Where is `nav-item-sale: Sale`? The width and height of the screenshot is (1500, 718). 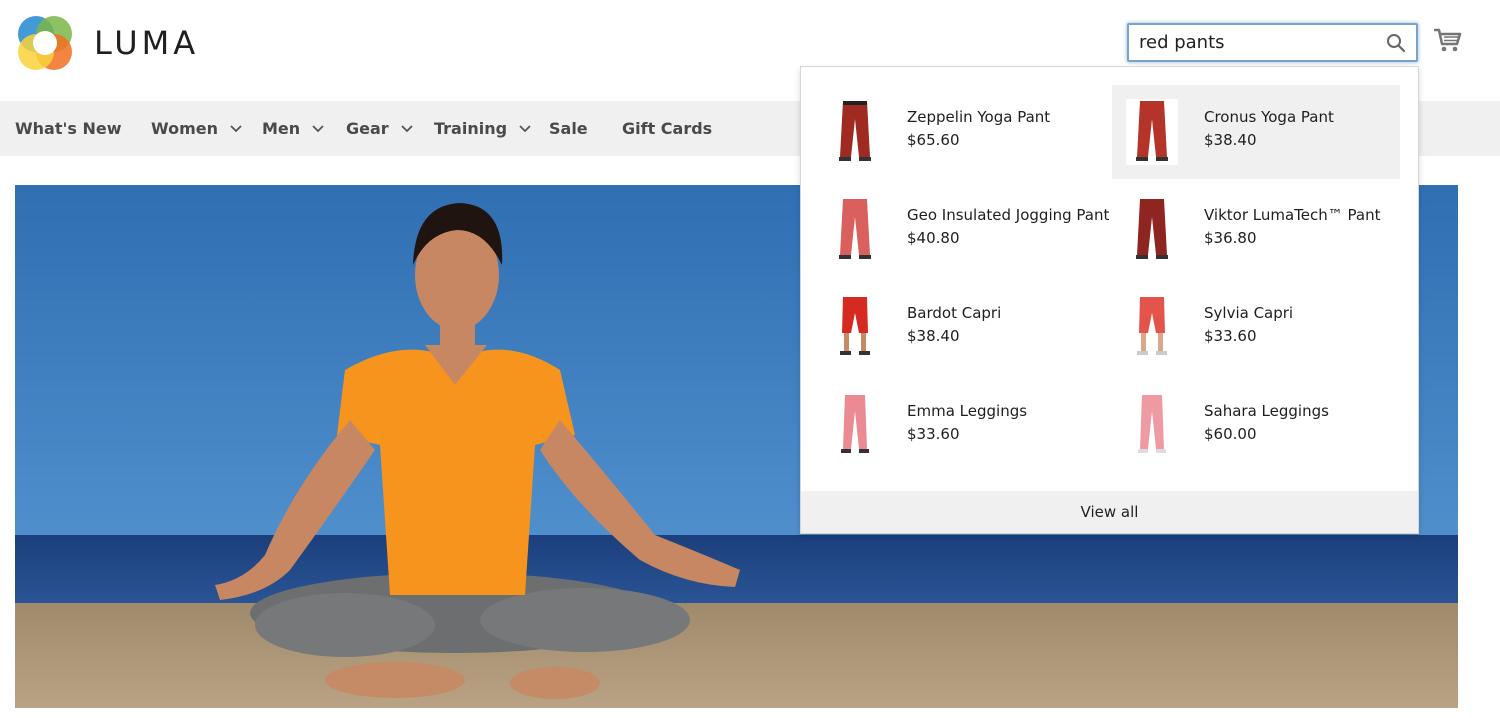
nav-item-sale: Sale is located at coordinates (568, 128).